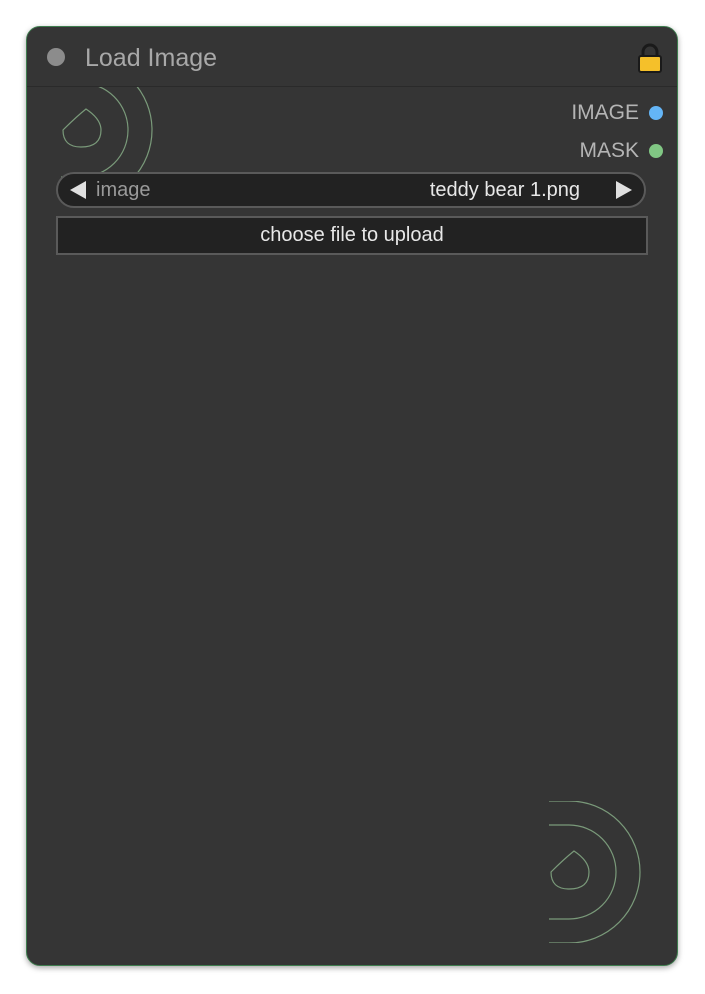 The image size is (705, 994). What do you see at coordinates (505, 190) in the screenshot?
I see `combo-widget-value: teddy bear 1.png` at bounding box center [505, 190].